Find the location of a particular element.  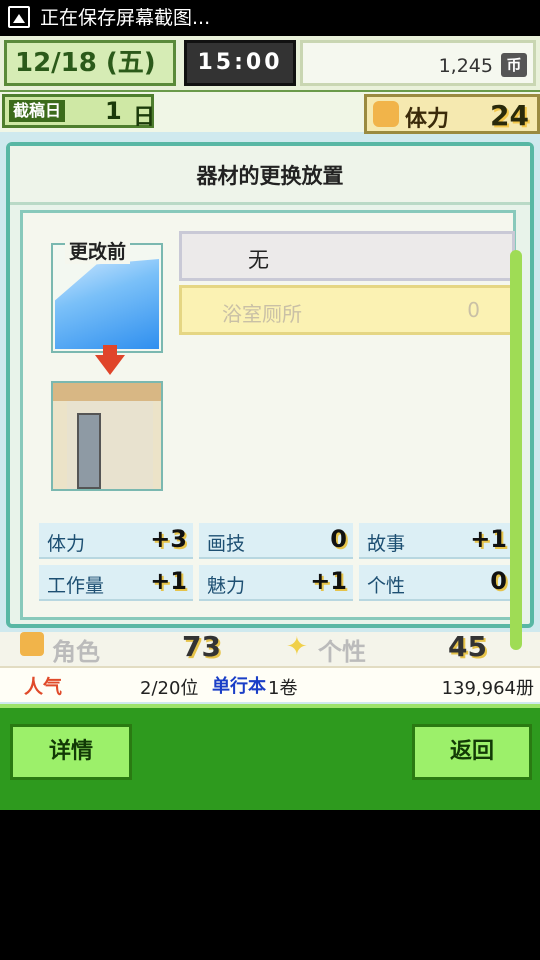

currency-icon: 币 is located at coordinates (514, 65).